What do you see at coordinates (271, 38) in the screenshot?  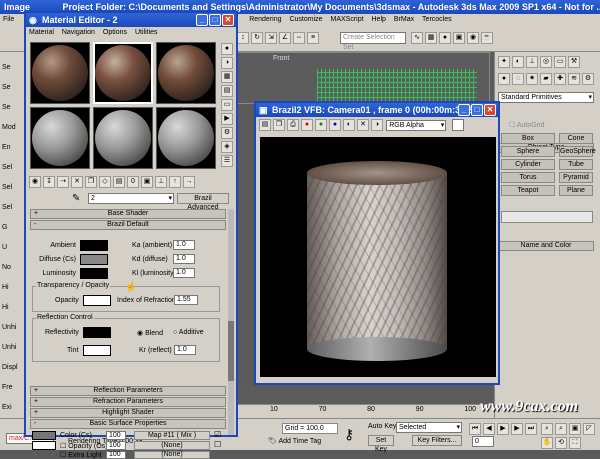 I see `scale-icon: ⇲` at bounding box center [271, 38].